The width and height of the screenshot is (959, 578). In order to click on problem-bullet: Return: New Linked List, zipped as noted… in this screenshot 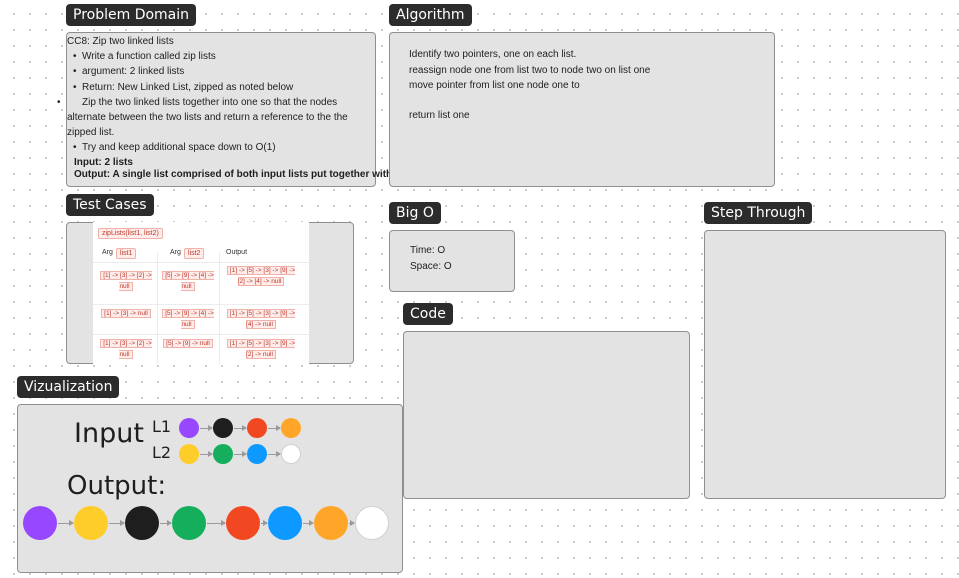, I will do `click(183, 87)`.